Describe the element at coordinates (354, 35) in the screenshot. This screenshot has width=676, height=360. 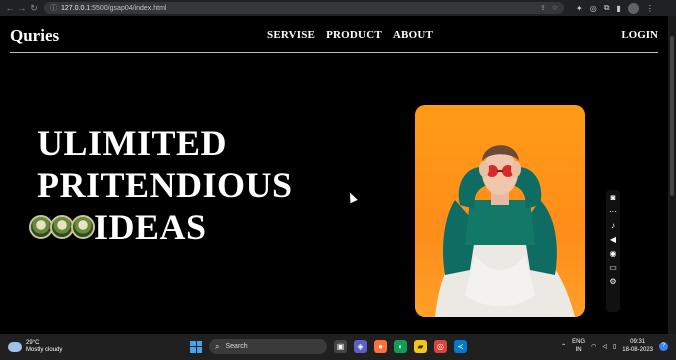
I see `nav-item-product: PRODUCT` at that location.